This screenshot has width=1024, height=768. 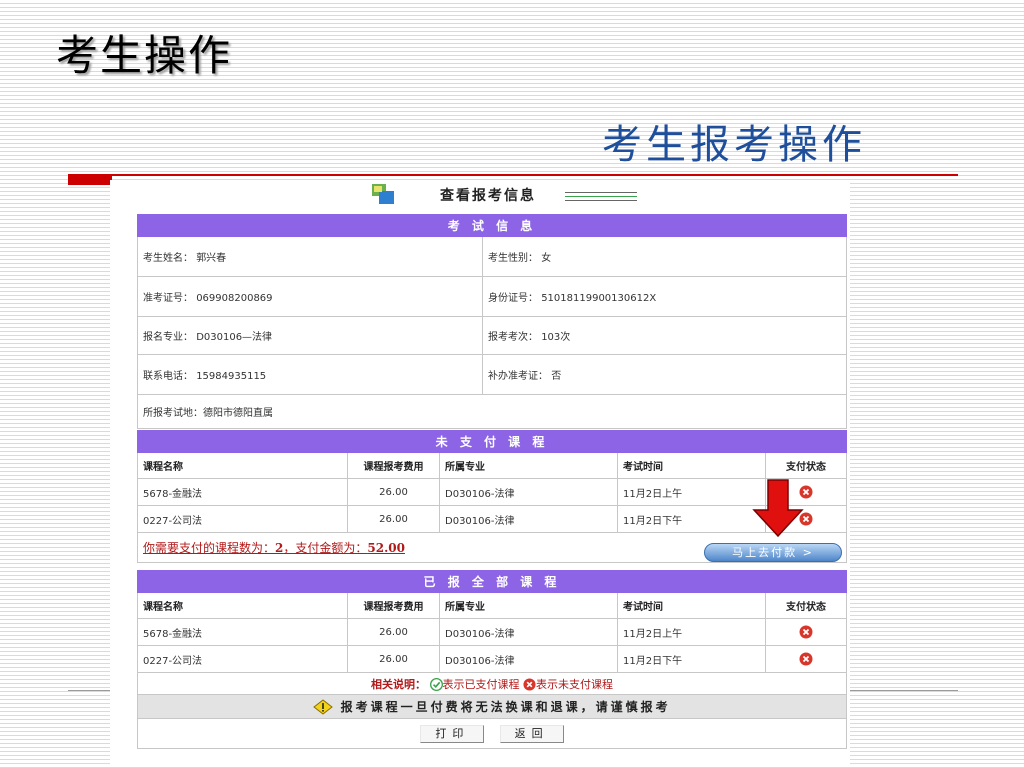 I want to click on legend-row: 相关说明： 表示已支付课程 表示未支付课程, so click(x=492, y=683).